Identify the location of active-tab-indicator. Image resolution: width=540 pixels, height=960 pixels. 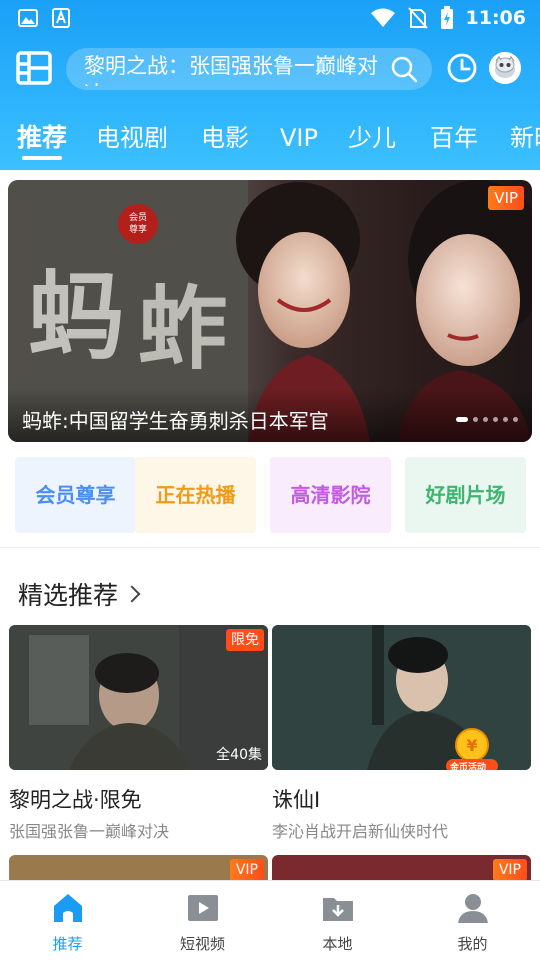
(42, 158).